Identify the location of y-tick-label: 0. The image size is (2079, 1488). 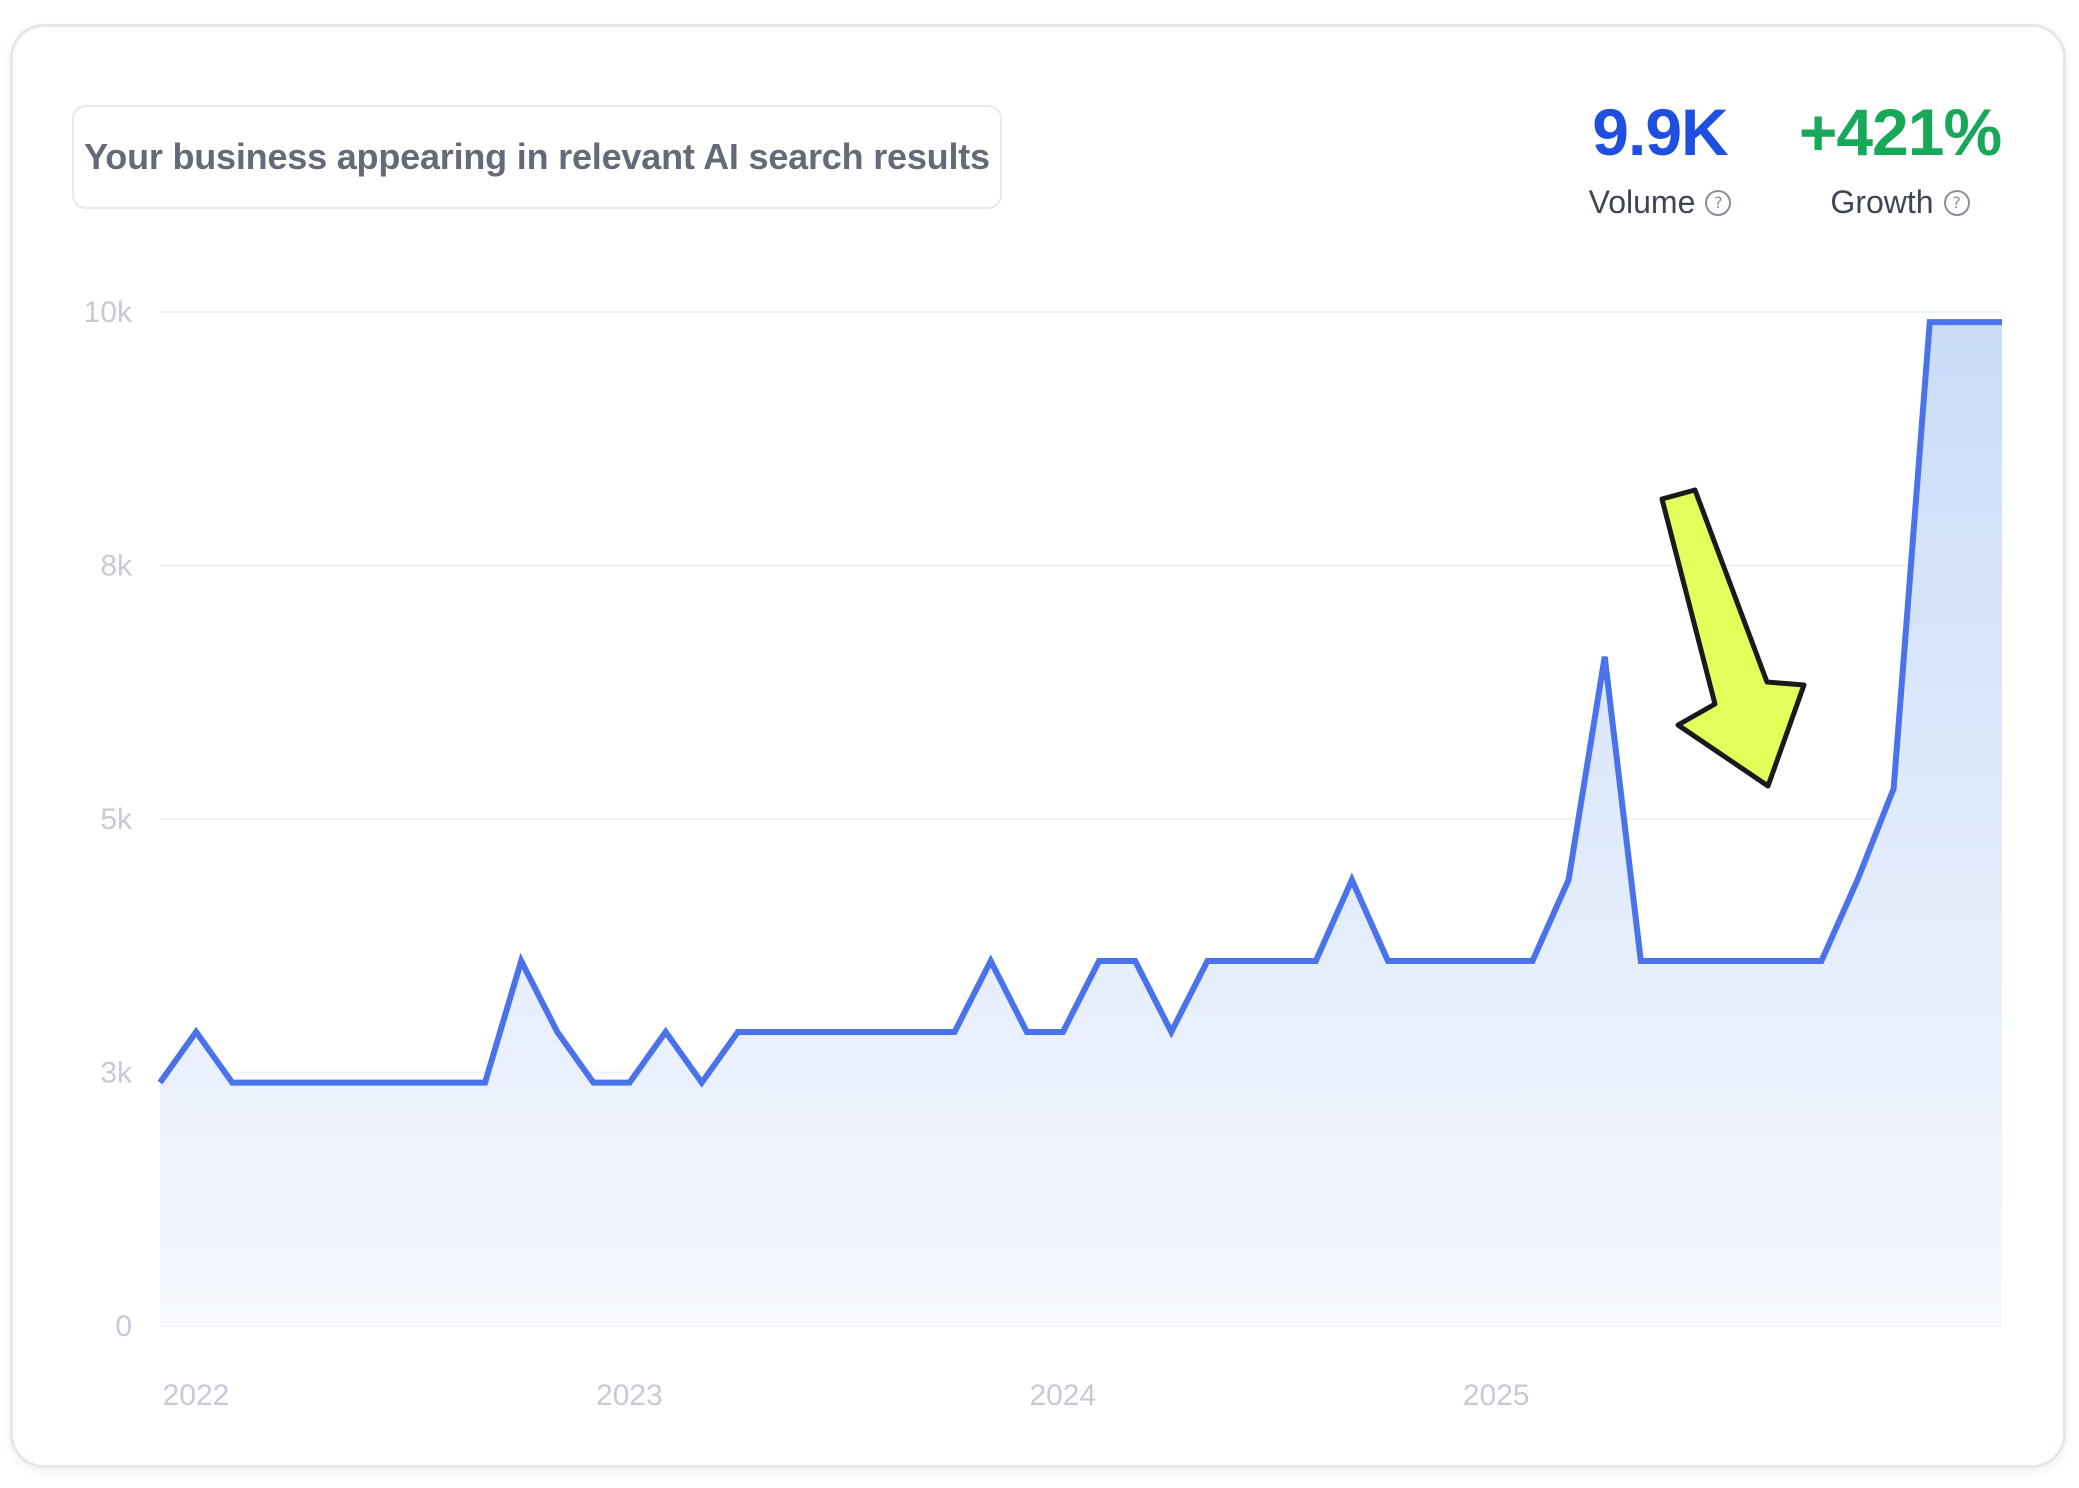
(123, 1326).